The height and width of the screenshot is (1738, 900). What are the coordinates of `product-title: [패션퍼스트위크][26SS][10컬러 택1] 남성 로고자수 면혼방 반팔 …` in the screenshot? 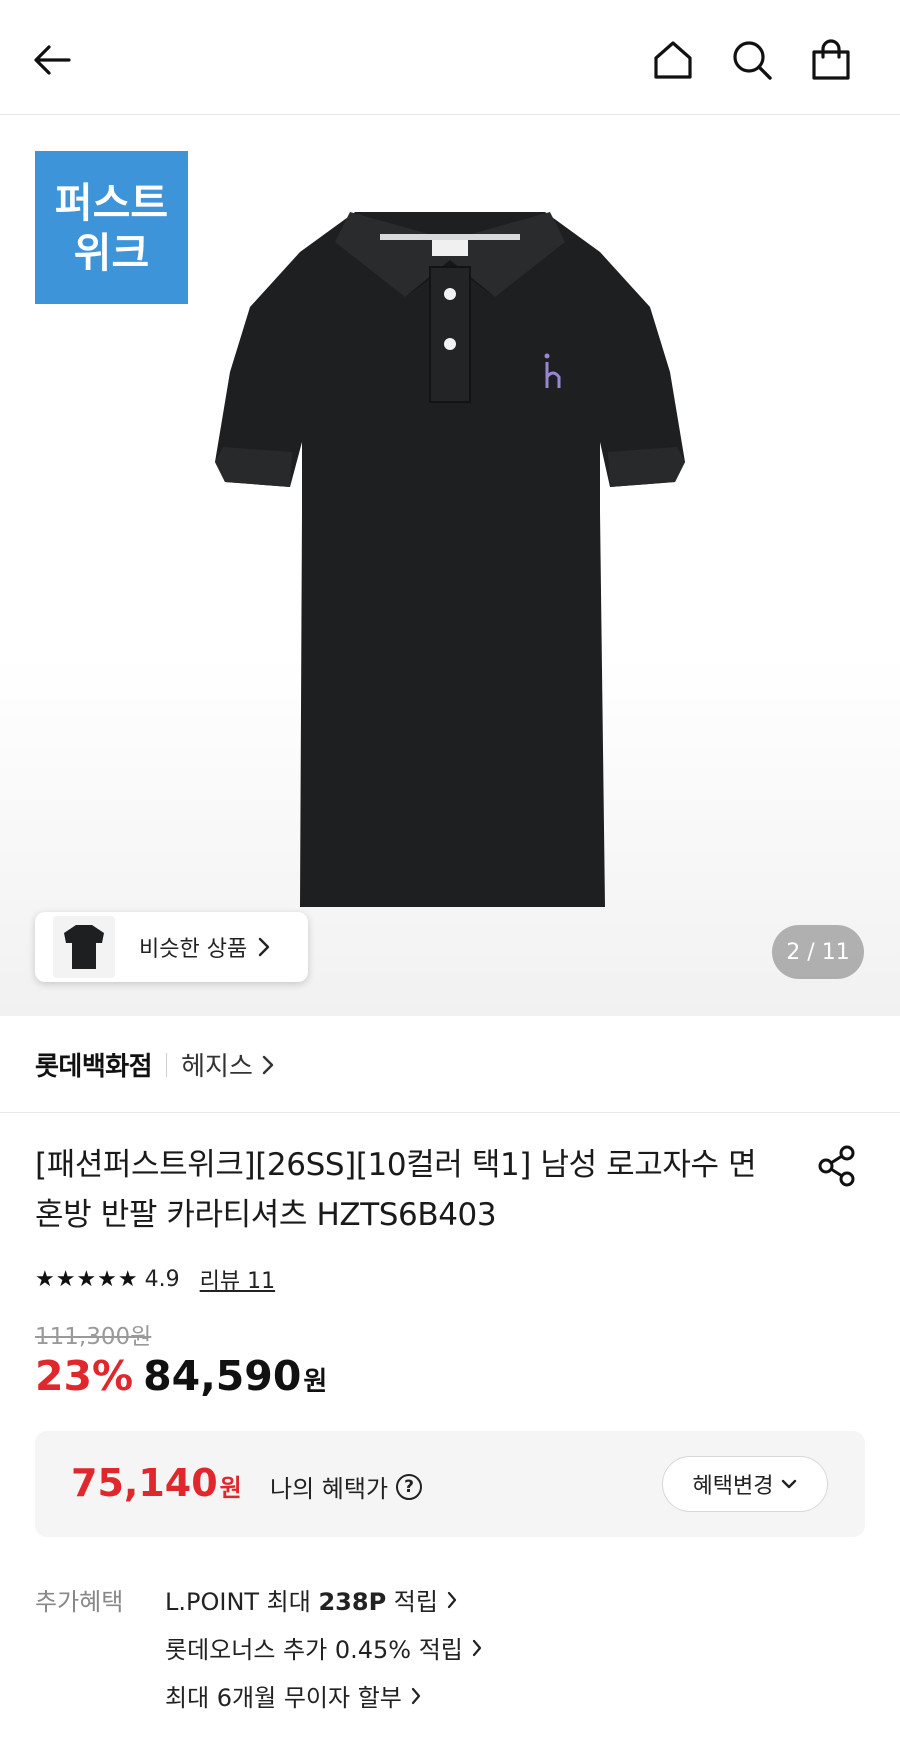 It's located at (396, 1190).